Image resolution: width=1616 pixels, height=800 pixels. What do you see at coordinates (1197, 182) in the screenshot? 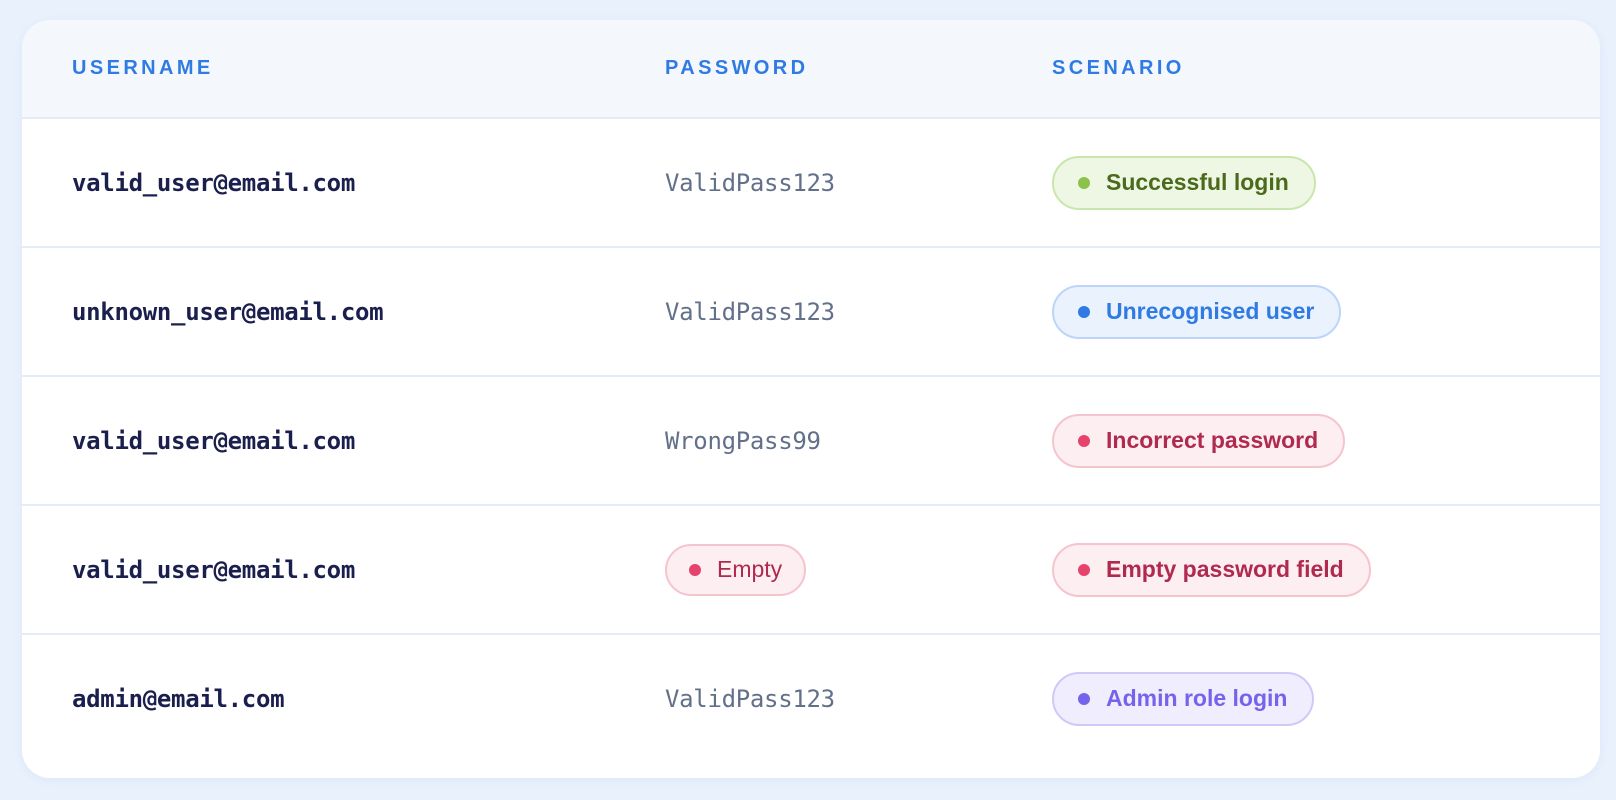
I see `scenario-label: Successful login` at bounding box center [1197, 182].